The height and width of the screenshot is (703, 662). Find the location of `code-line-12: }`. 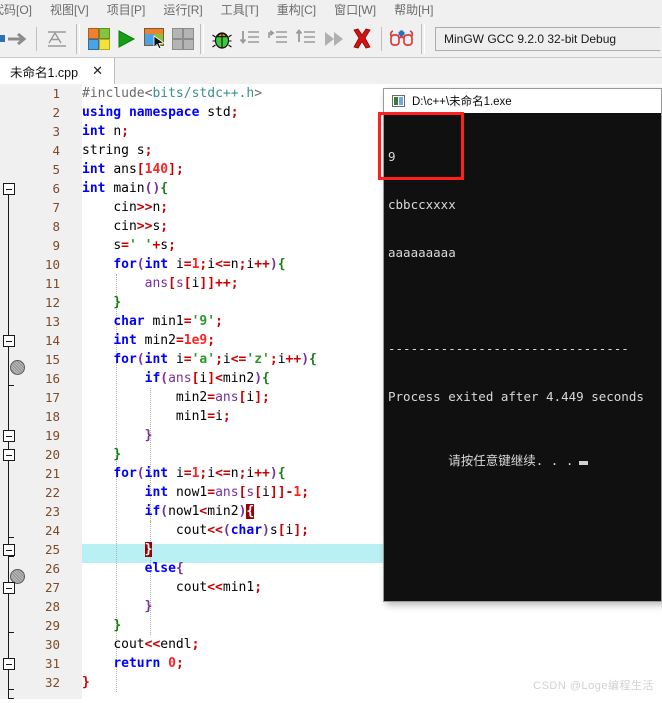

code-line-12: } is located at coordinates (101, 302).